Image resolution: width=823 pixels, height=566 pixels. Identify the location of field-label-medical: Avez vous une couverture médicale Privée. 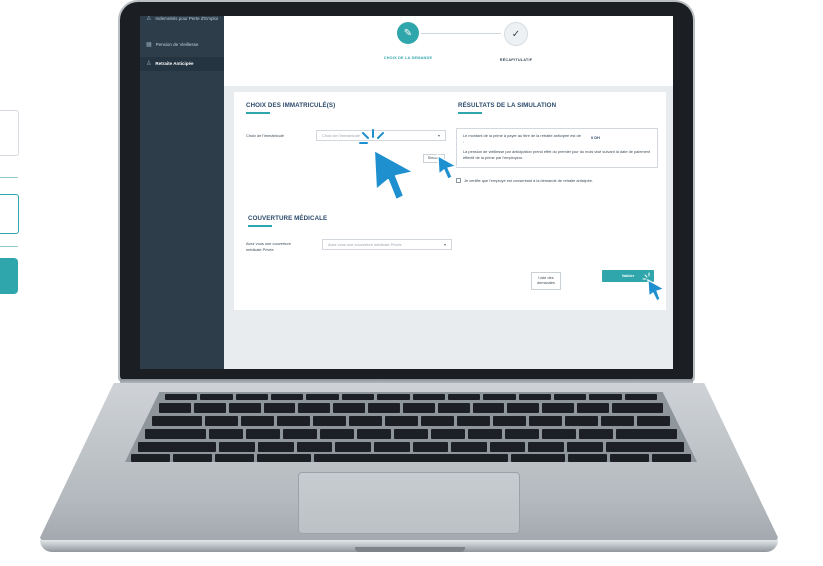
(268, 246).